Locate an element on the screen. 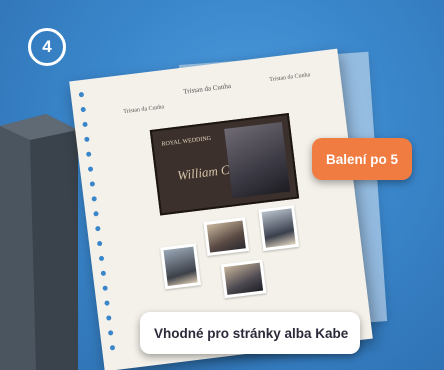  pack-size-text: Balení po 5 is located at coordinates (362, 159).